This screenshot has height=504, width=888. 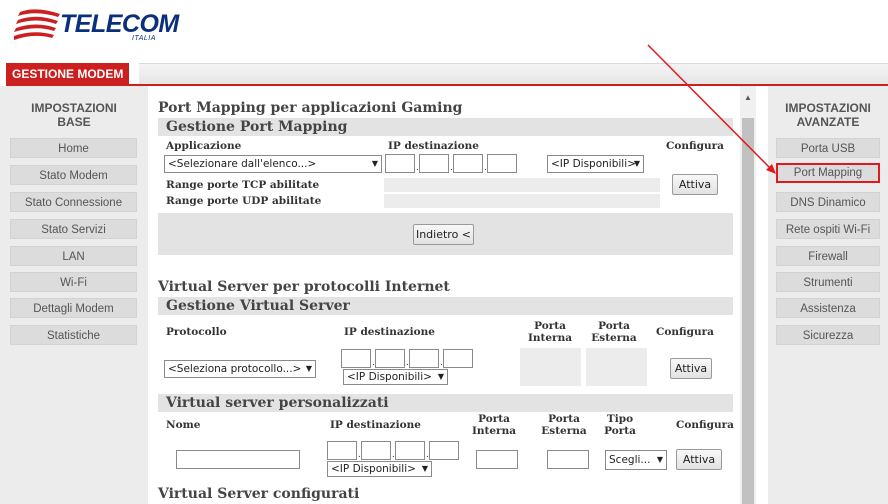 What do you see at coordinates (695, 184) in the screenshot?
I see `port-mapping-activate-button: Attiva` at bounding box center [695, 184].